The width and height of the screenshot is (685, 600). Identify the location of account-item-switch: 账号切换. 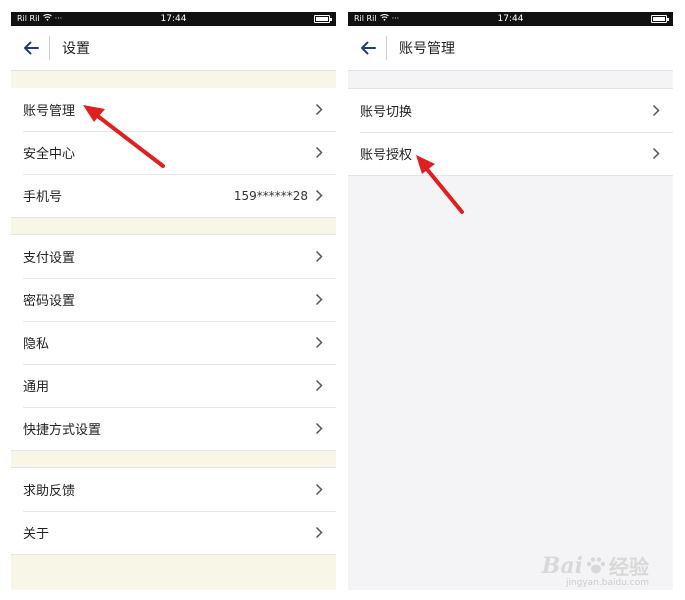
(510, 110).